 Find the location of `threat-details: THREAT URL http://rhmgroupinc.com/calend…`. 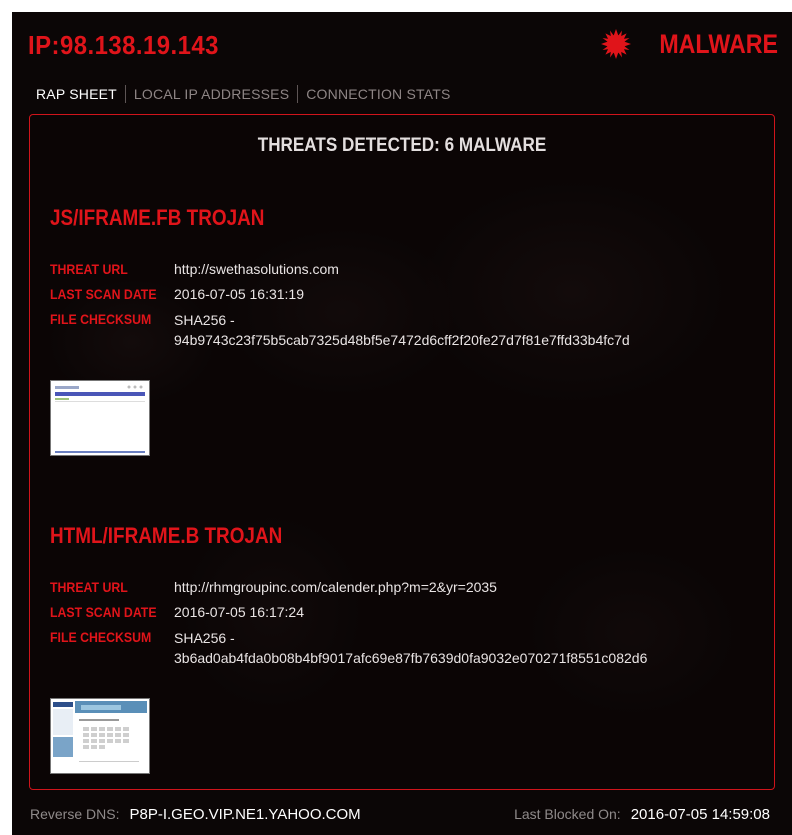

threat-details: THREAT URL http://rhmgroupinc.com/calend… is located at coordinates (400, 621).